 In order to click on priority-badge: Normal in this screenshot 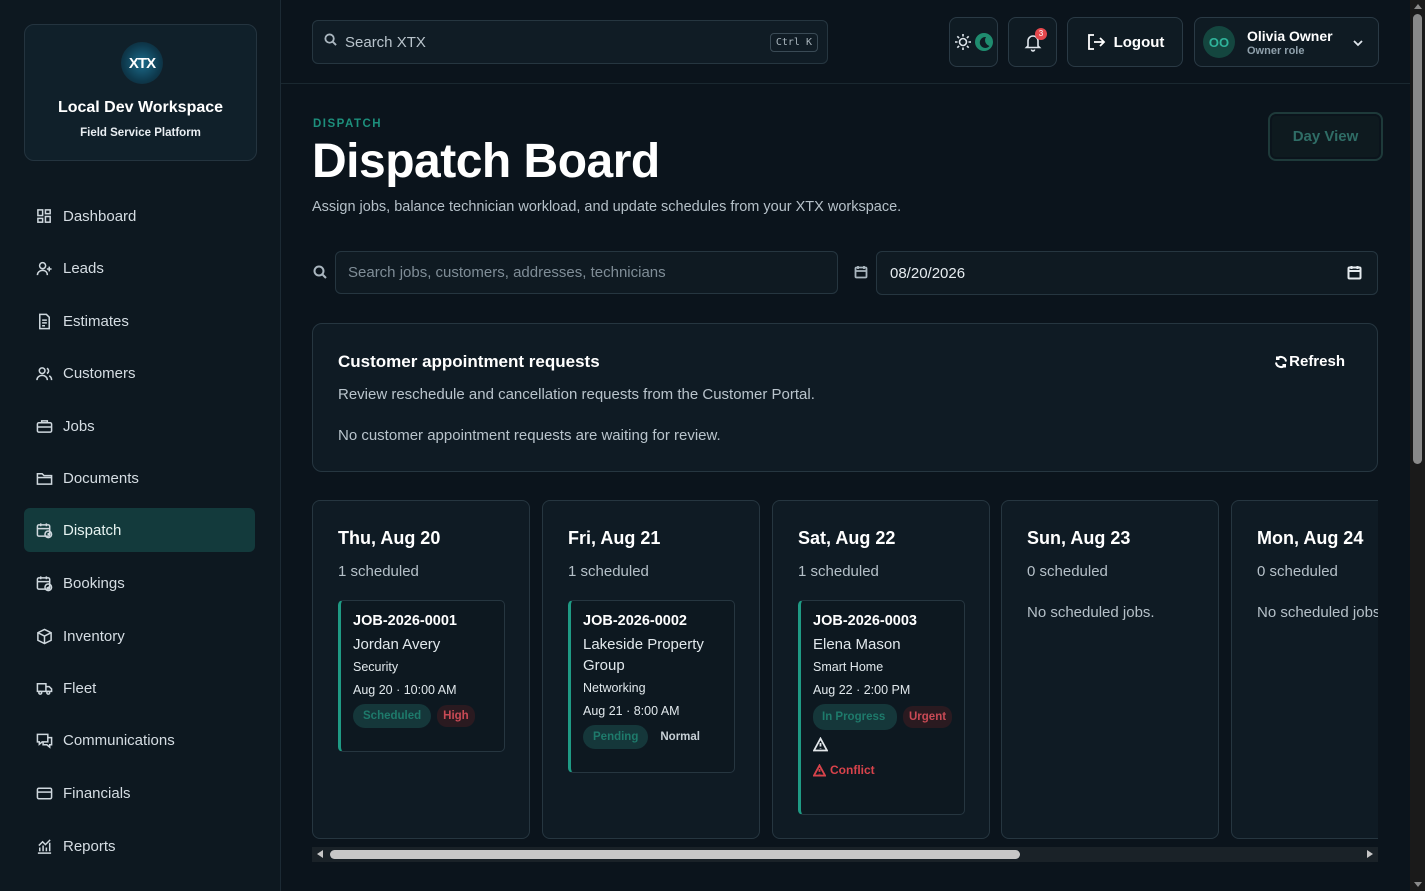, I will do `click(680, 737)`.